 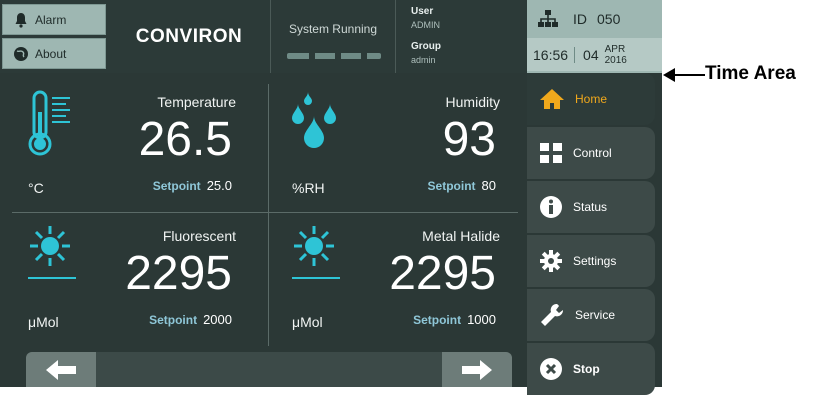 I want to click on group-value: admin, so click(x=423, y=60).